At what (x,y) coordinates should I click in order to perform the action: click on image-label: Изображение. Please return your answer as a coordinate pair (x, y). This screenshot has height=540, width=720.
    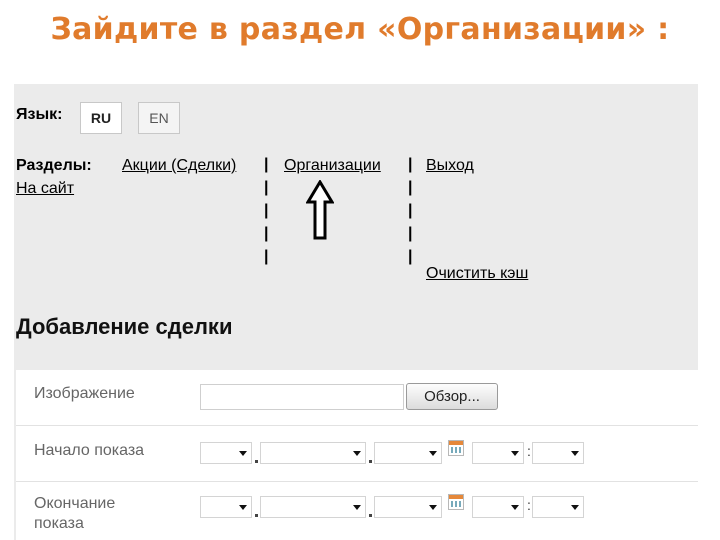
    Looking at the image, I should click on (84, 393).